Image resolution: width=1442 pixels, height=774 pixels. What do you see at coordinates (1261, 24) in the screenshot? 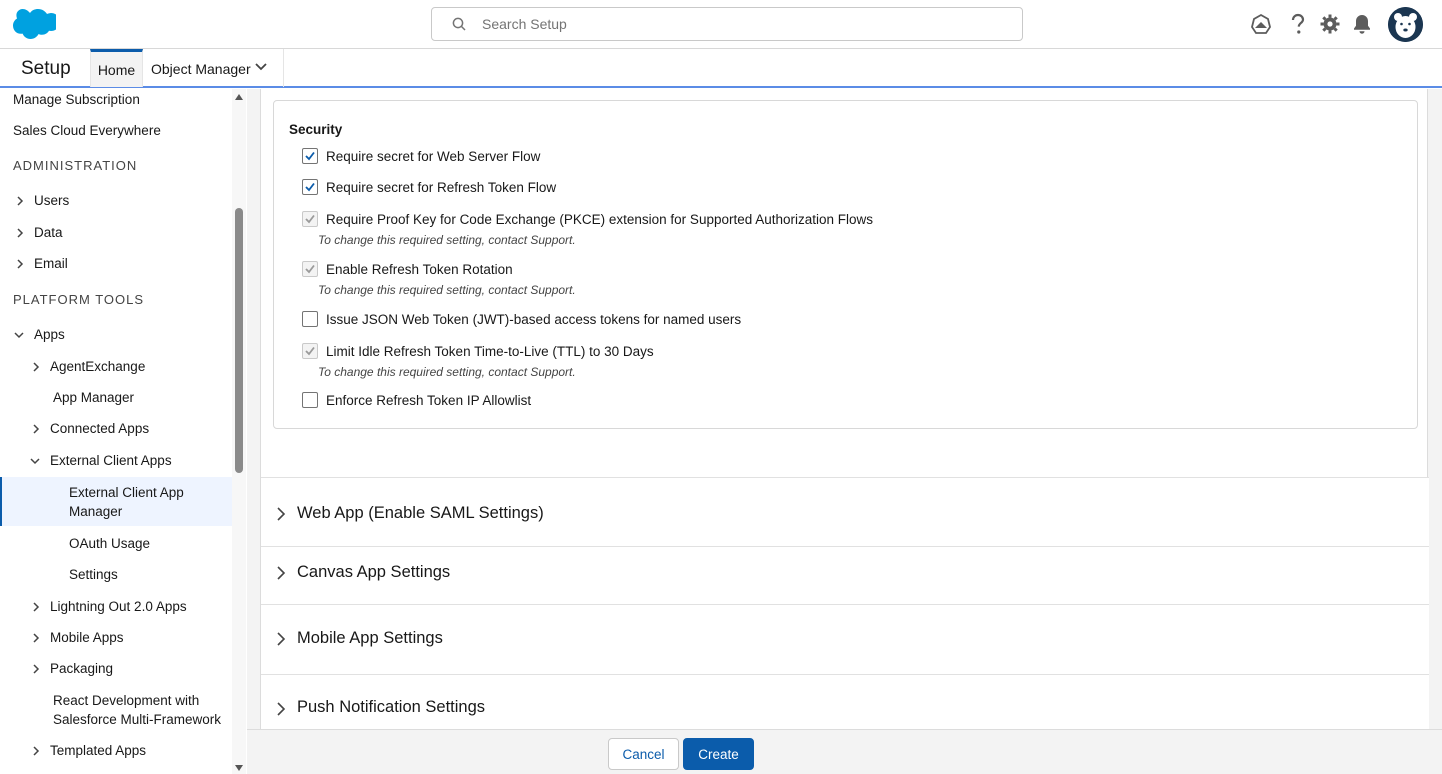
I see `trailhead-icon` at bounding box center [1261, 24].